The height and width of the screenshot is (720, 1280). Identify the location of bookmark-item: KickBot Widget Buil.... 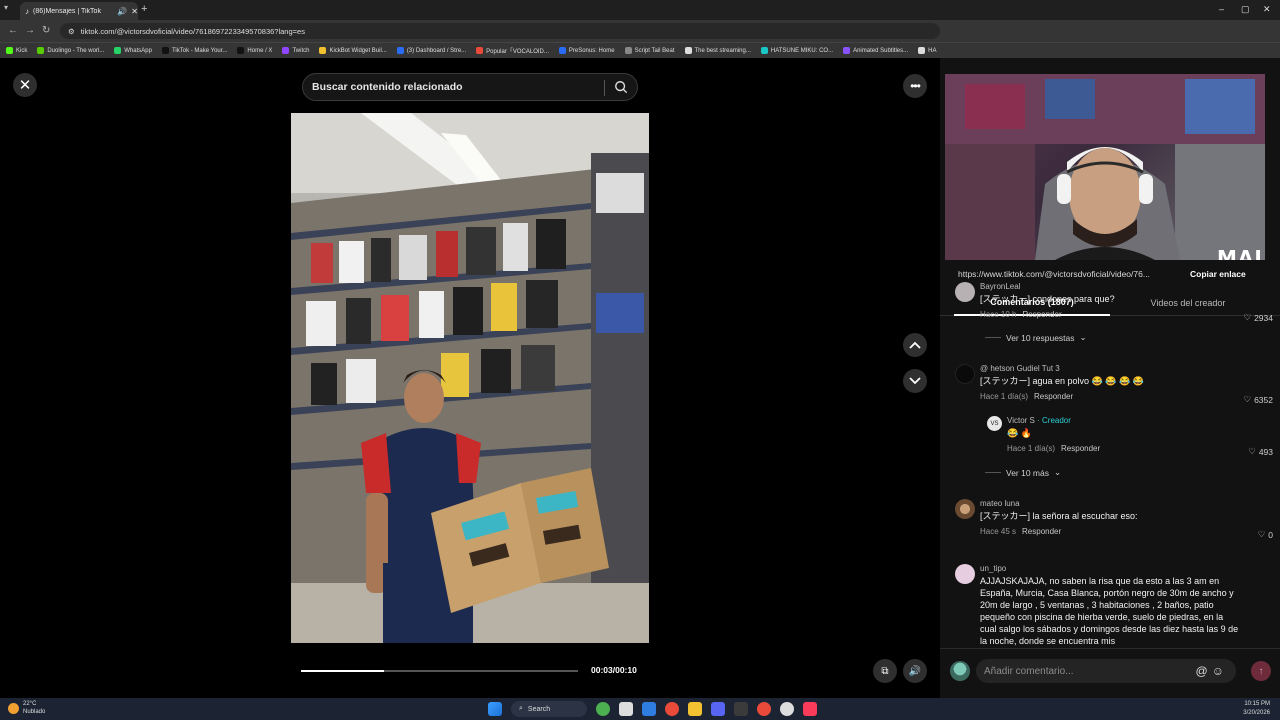
(353, 50).